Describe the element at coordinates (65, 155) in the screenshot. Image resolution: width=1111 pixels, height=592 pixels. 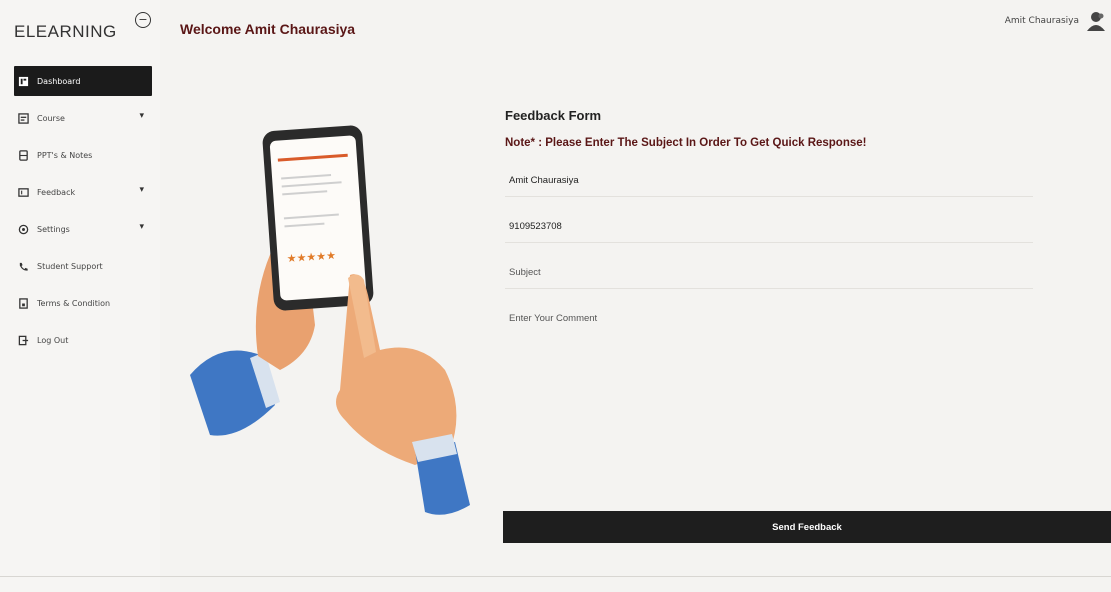
I see `sidebar-item-label: PPT's & Notes` at that location.